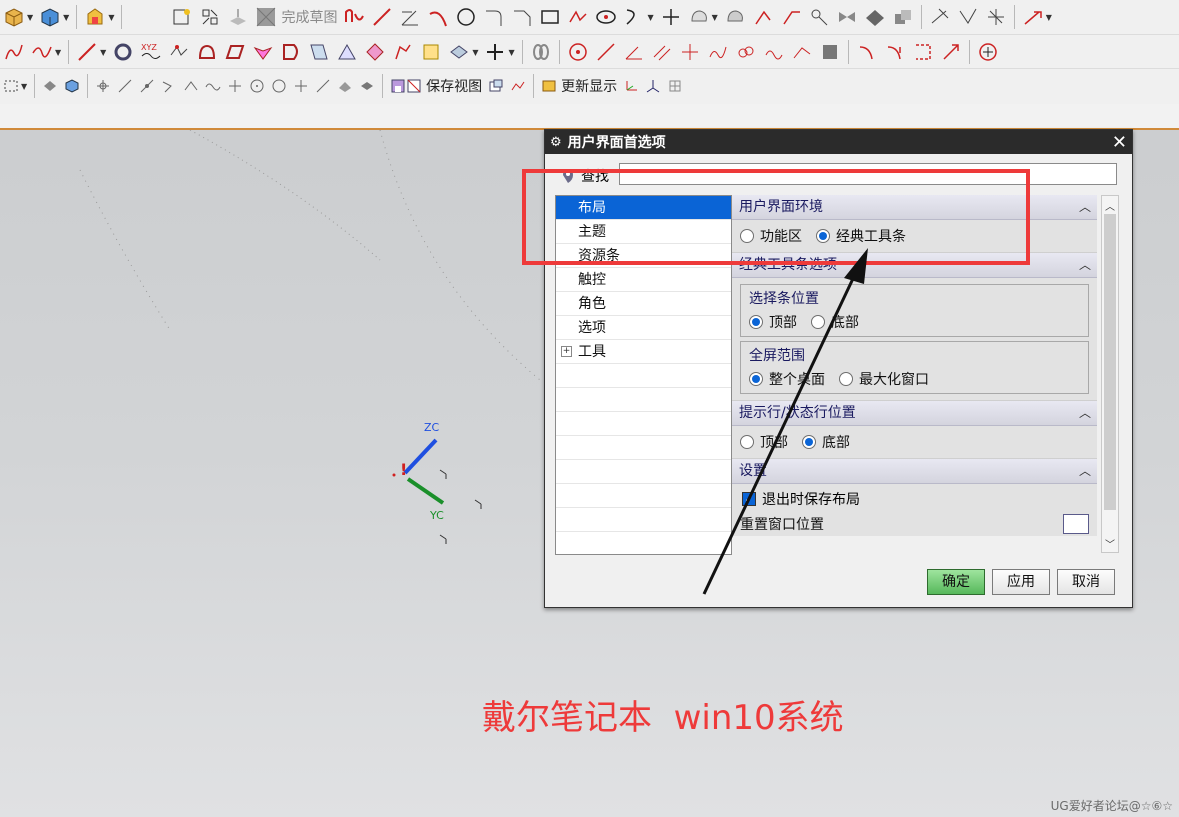 The image size is (1179, 817). What do you see at coordinates (436, 86) in the screenshot?
I see `save-view-button: 保存视图` at bounding box center [436, 86].